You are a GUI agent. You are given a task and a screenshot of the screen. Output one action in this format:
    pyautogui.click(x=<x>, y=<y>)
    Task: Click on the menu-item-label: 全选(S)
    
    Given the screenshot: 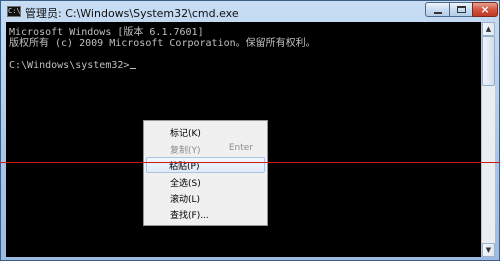 What is the action you would take?
    pyautogui.click(x=185, y=184)
    